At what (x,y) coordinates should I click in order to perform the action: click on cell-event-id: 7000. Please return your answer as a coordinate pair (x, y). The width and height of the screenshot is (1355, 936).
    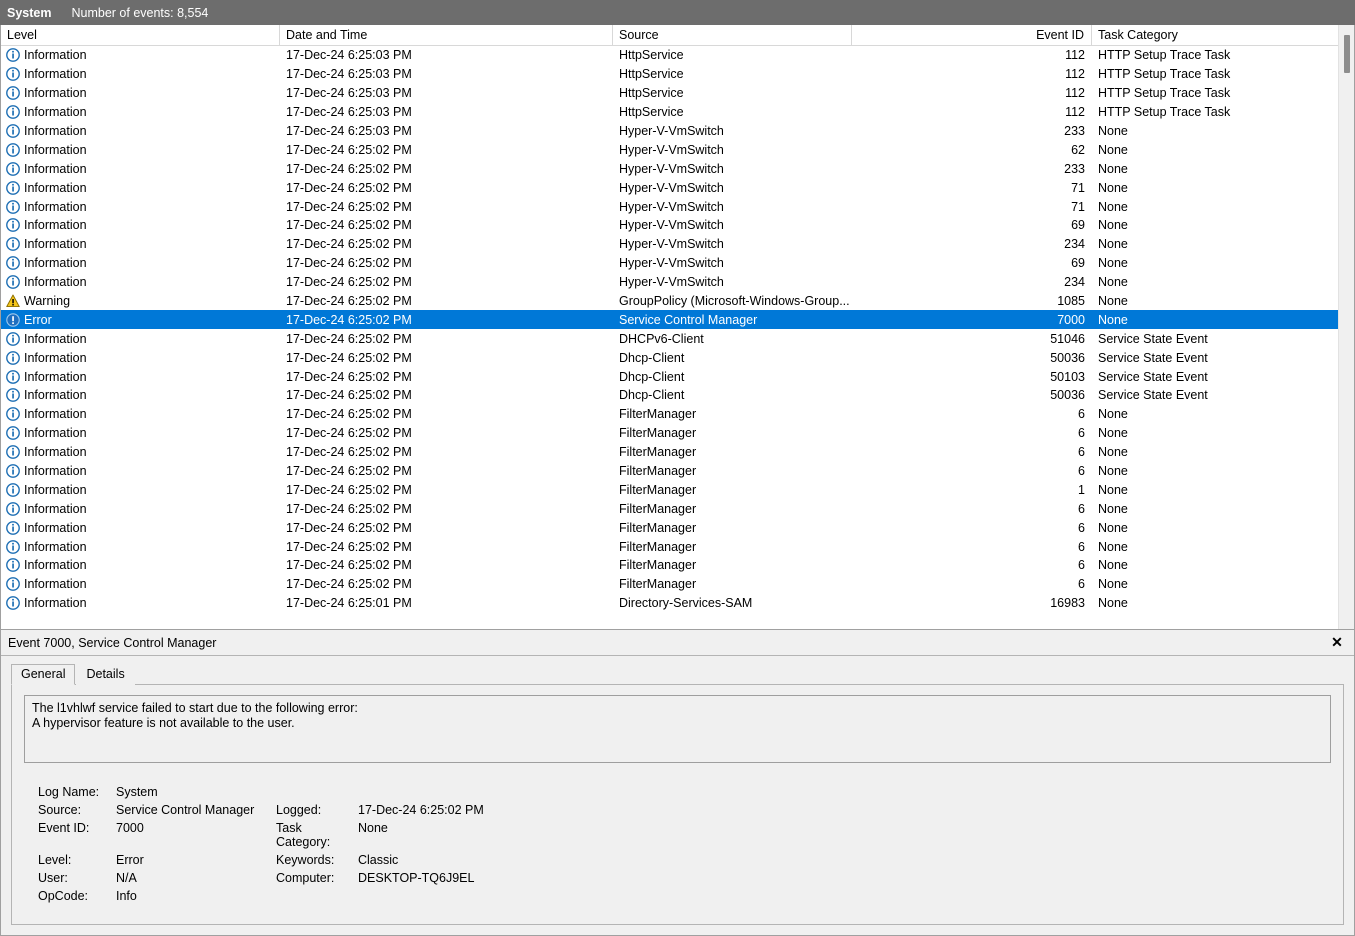
    Looking at the image, I should click on (1071, 319).